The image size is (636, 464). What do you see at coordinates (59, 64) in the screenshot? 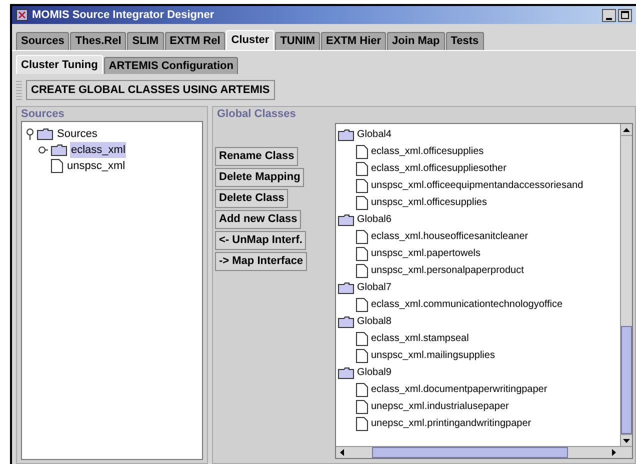
I see `tab: Cluster Tuning` at bounding box center [59, 64].